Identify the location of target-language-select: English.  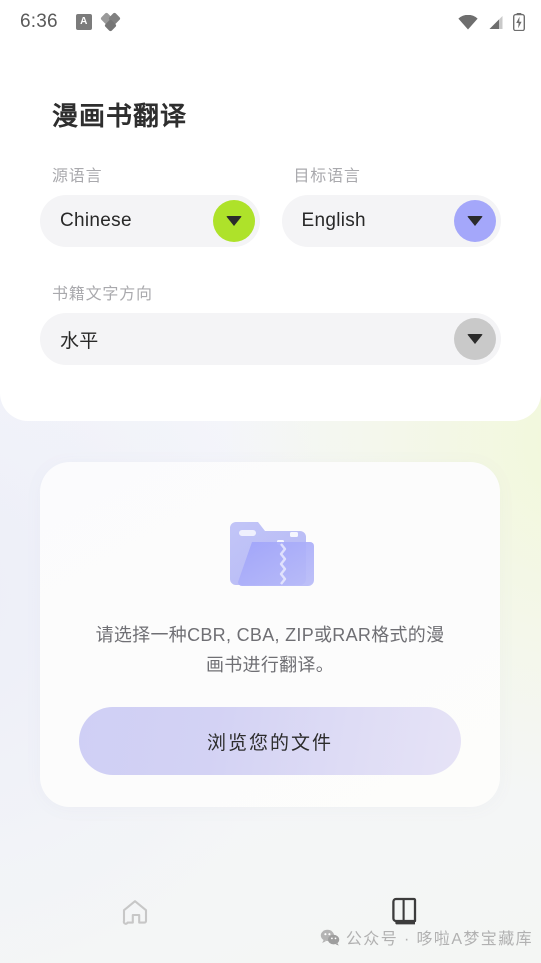
(391, 221).